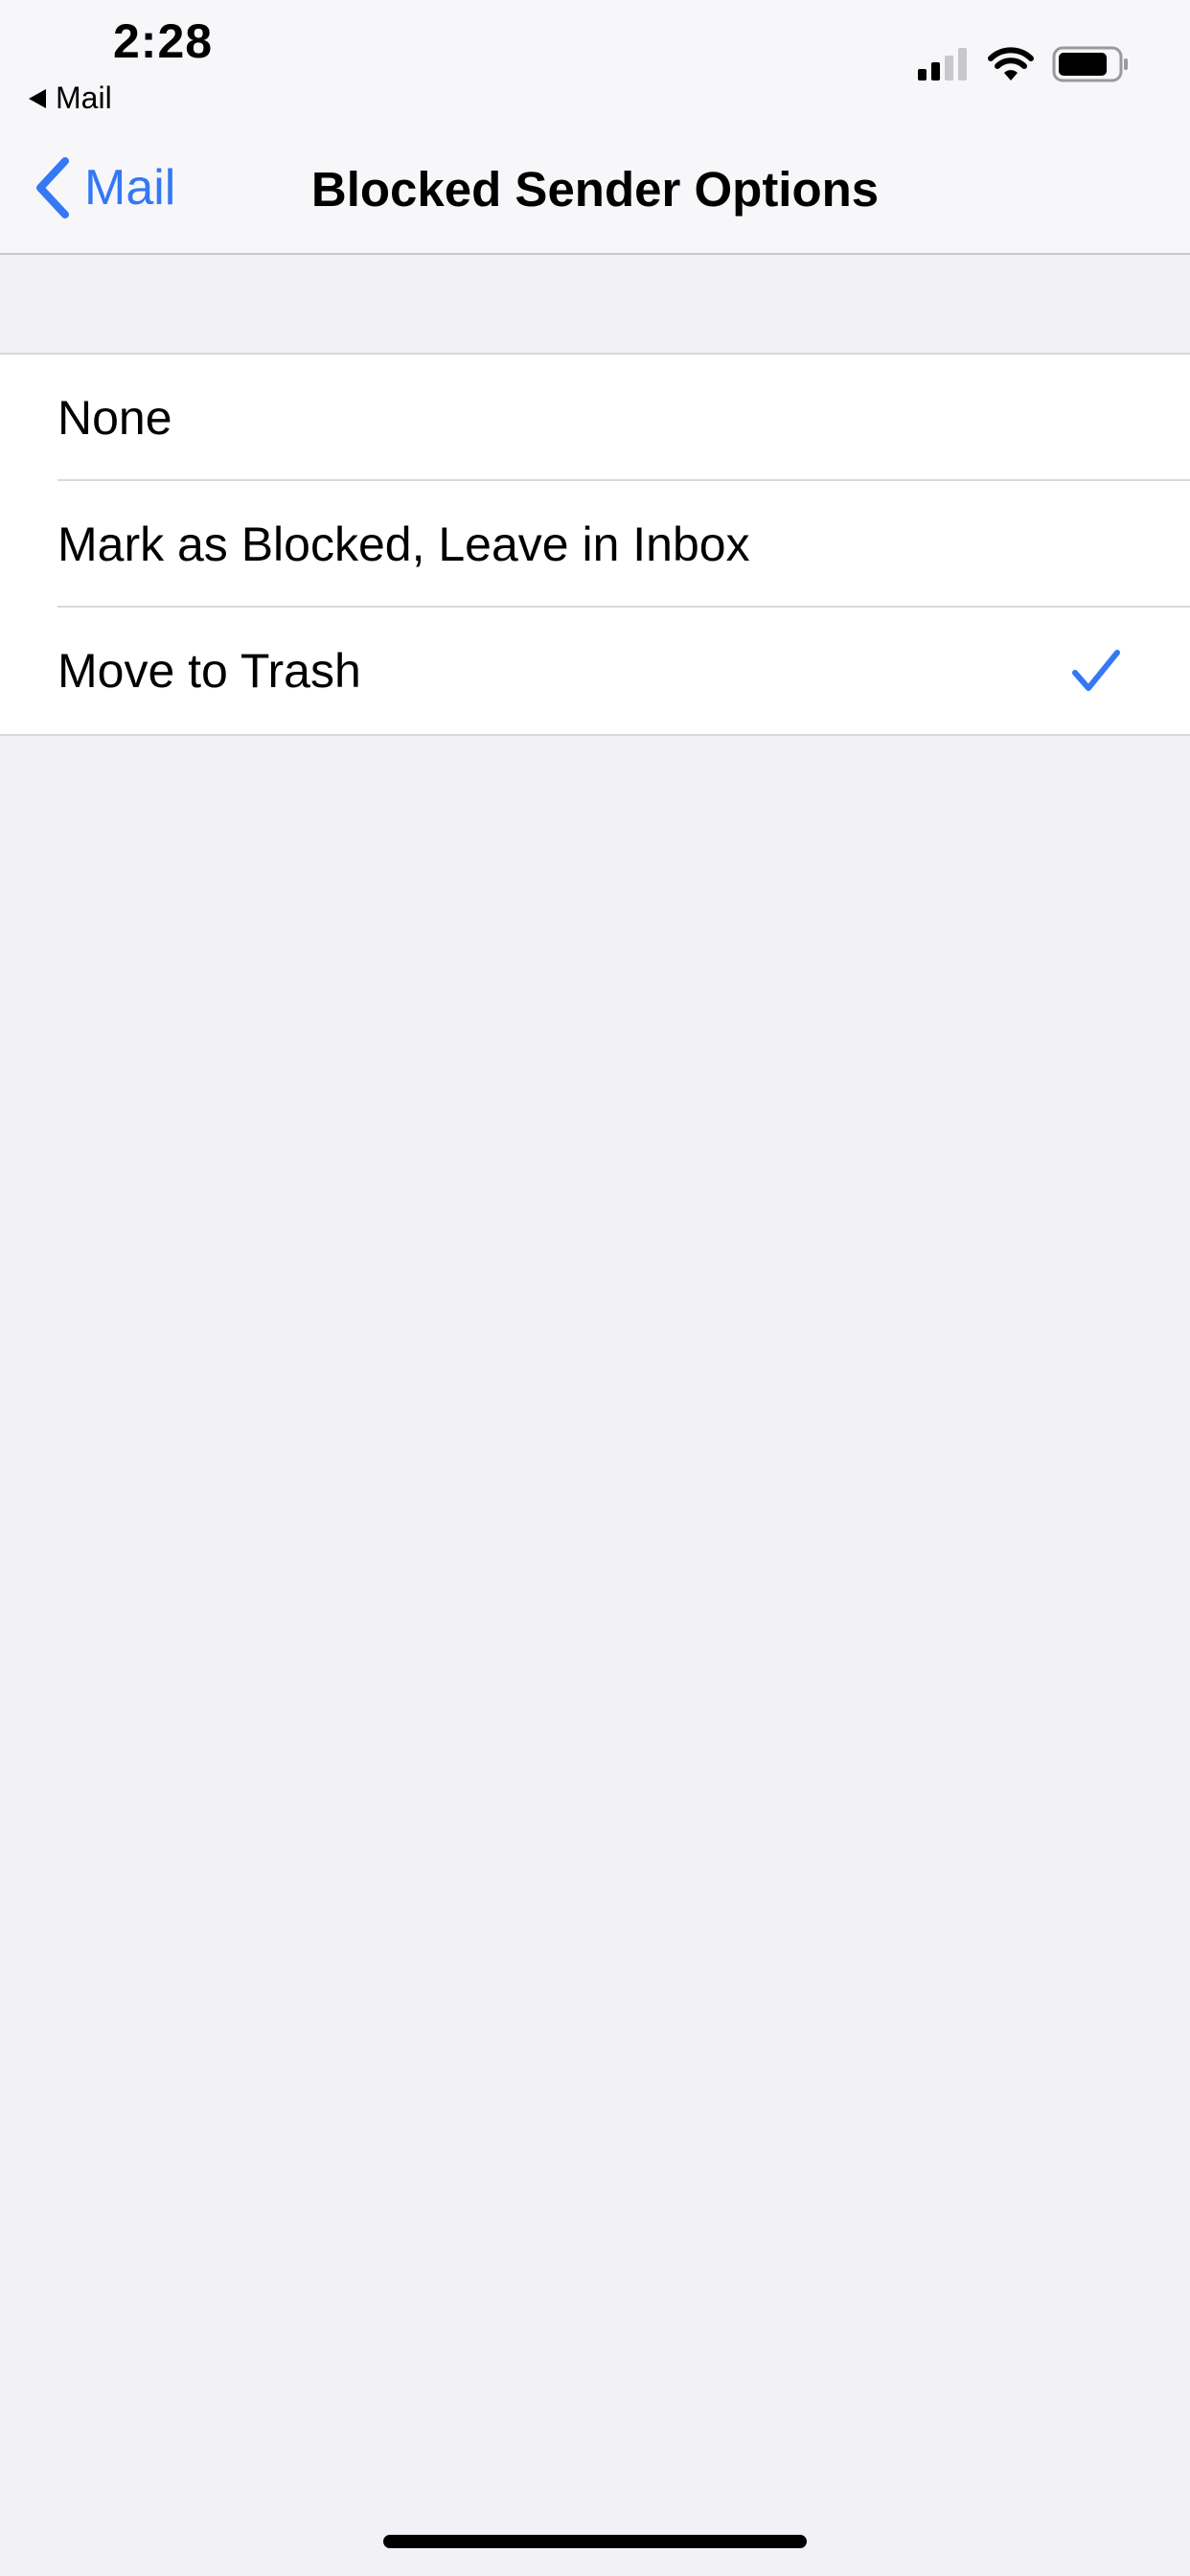  Describe the element at coordinates (1011, 63) in the screenshot. I see `wifi-icon` at that location.